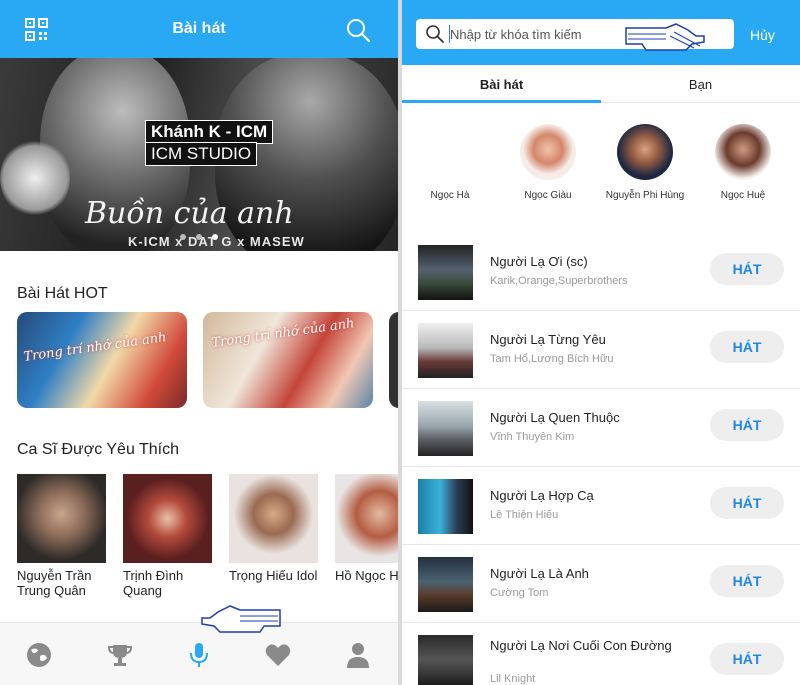  What do you see at coordinates (153, 583) in the screenshot?
I see `singer-name: Trịnh Đình Quang` at bounding box center [153, 583].